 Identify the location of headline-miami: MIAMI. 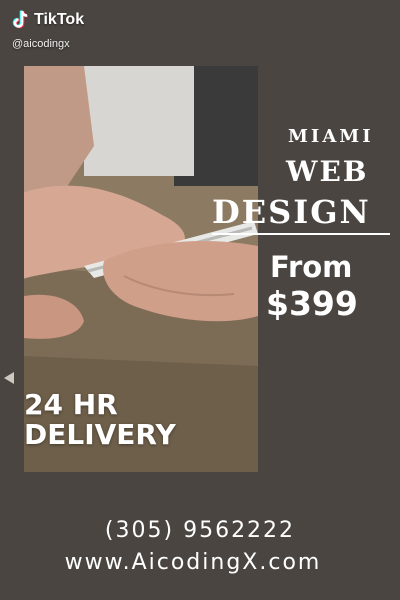
(331, 136).